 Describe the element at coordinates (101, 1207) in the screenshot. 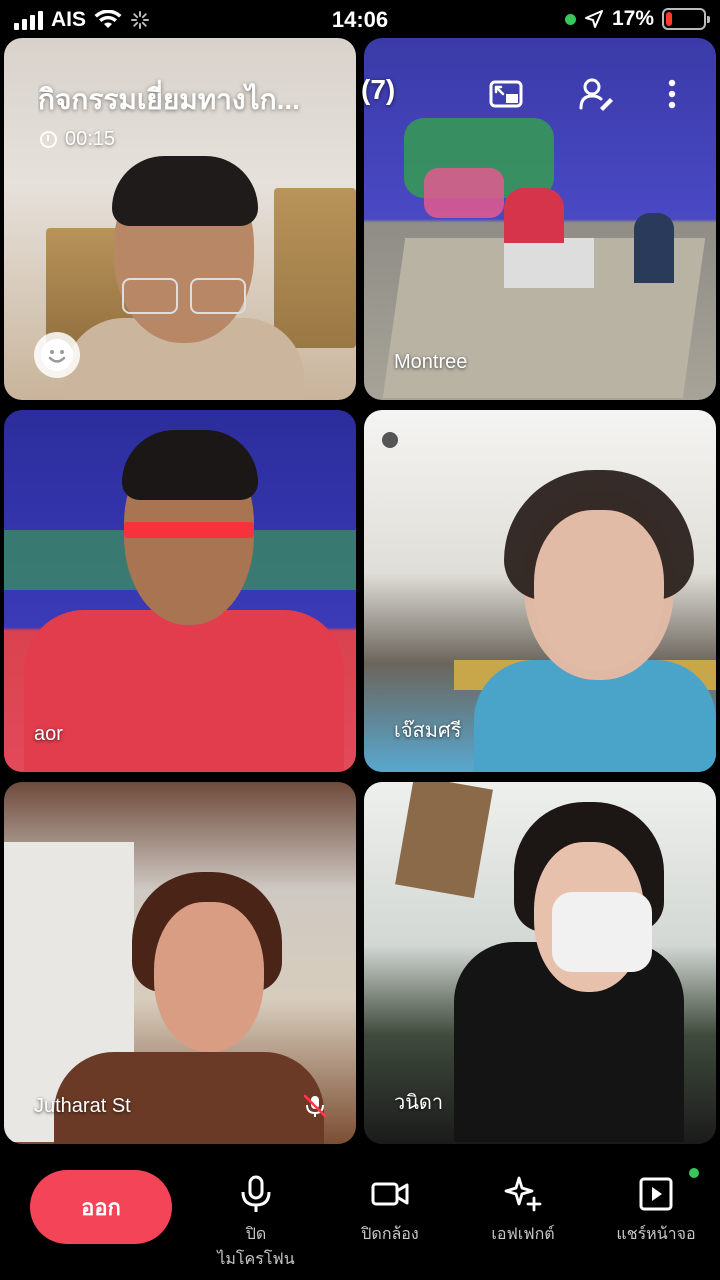

I see `leave-button: ออก` at that location.